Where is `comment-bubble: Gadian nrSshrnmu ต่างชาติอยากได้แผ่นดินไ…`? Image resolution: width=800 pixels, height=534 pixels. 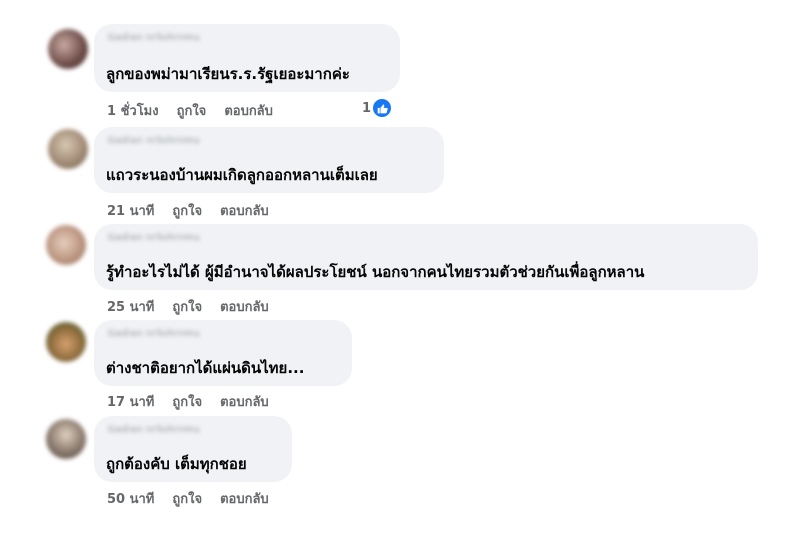
comment-bubble: Gadian nrSshrnmu ต่างชาติอยากได้แผ่นดินไ… is located at coordinates (223, 353).